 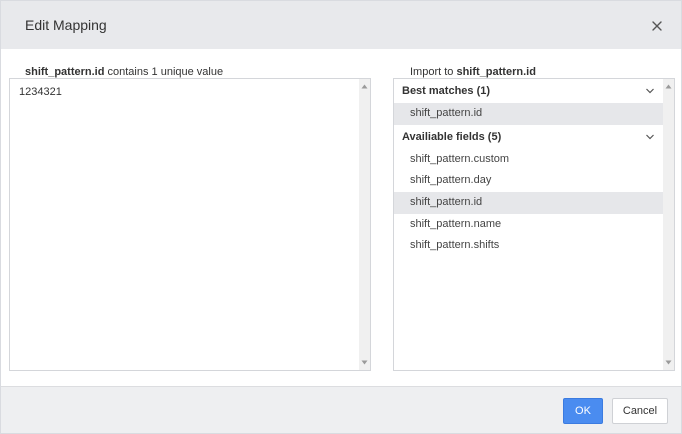 What do you see at coordinates (452, 136) in the screenshot?
I see `available-fields-label: Availiable fields (5)` at bounding box center [452, 136].